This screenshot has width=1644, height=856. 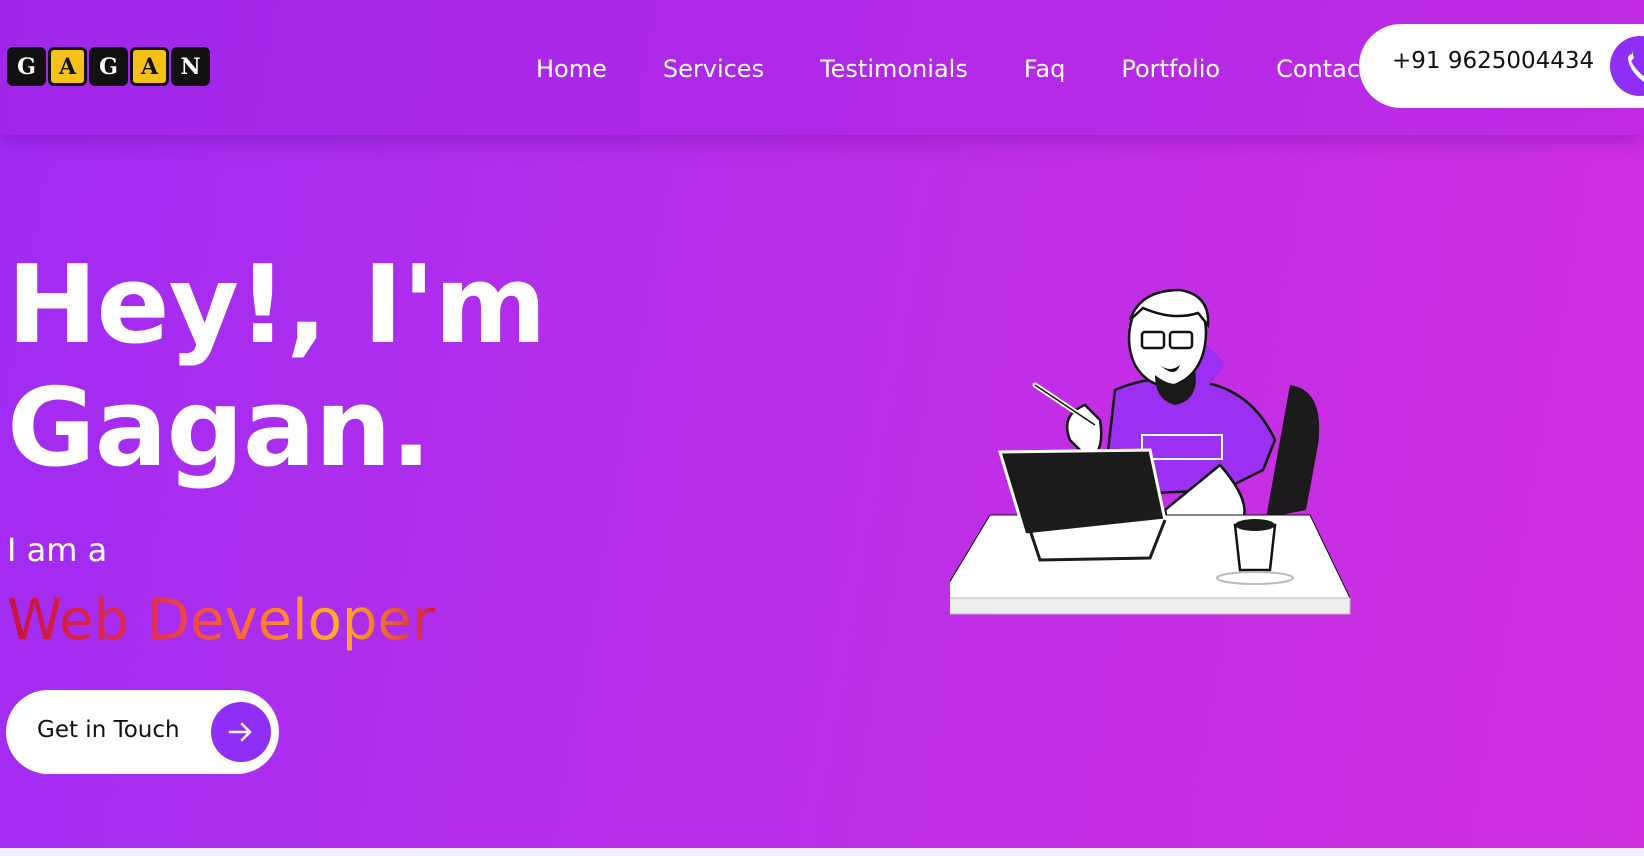 What do you see at coordinates (1159, 467) in the screenshot?
I see `developer-at-desk-illustration` at bounding box center [1159, 467].